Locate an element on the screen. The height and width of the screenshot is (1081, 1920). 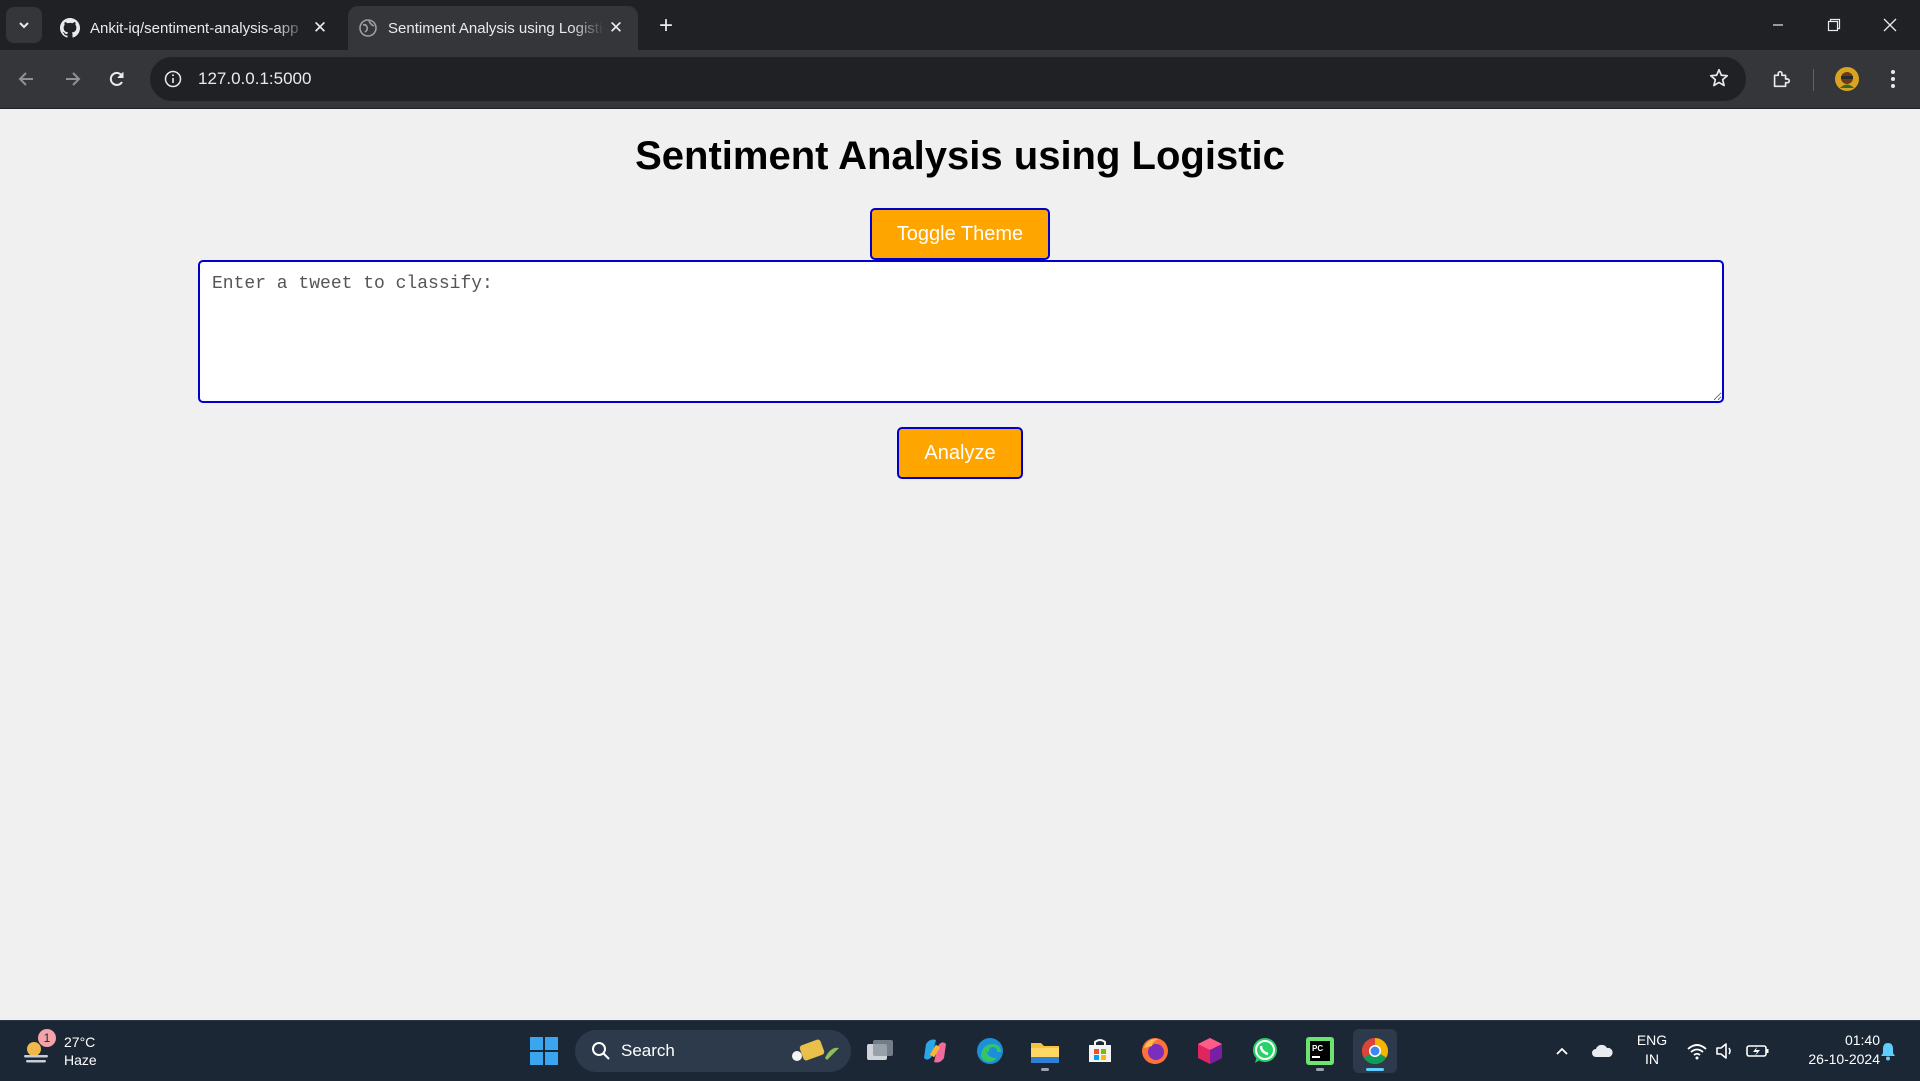
forward-button is located at coordinates (72, 79).